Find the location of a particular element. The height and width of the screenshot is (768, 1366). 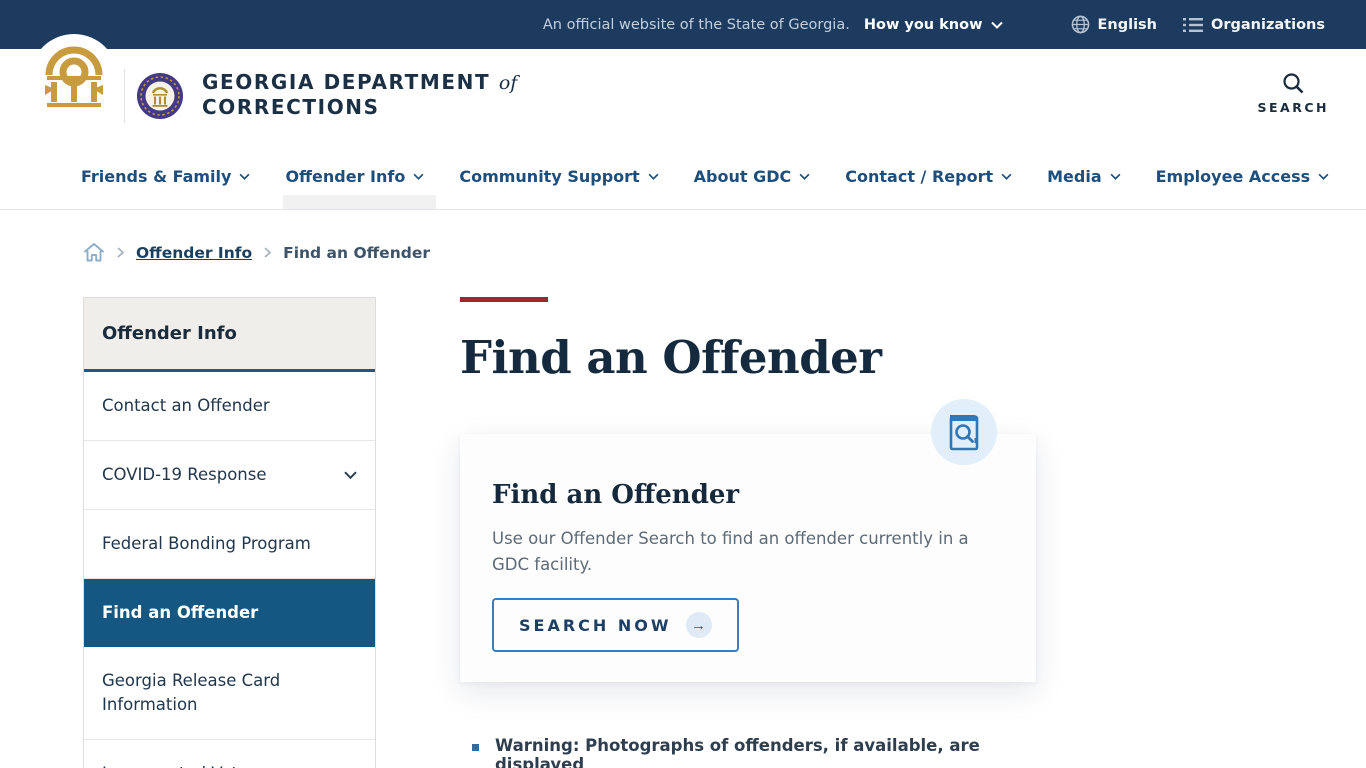

breadcrumb-link-offender-info: Offender Info is located at coordinates (194, 253).